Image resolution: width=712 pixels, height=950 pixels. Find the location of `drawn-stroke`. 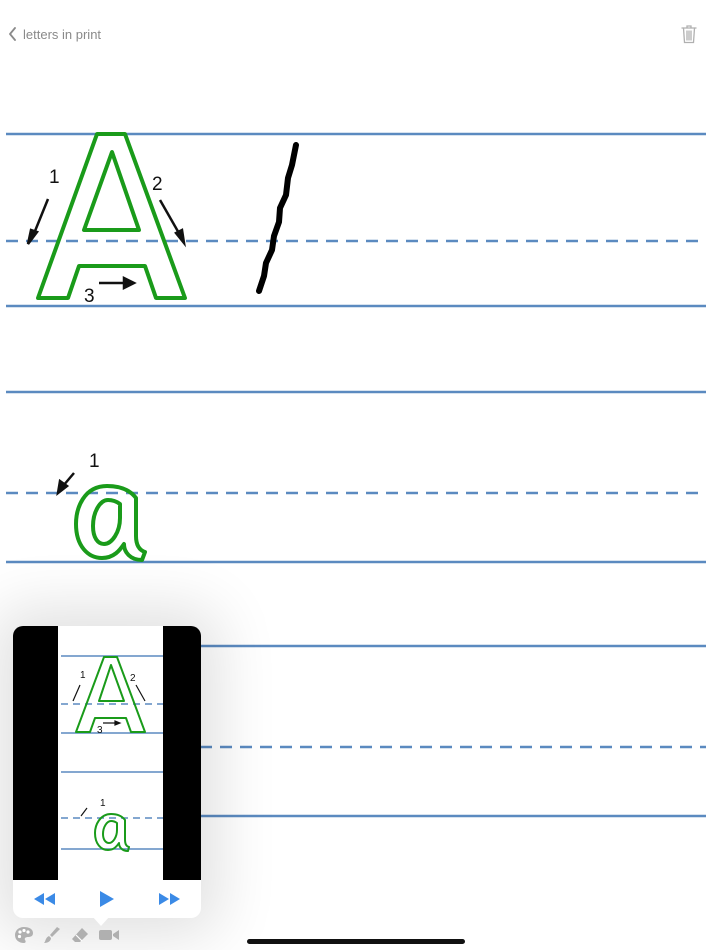

drawn-stroke is located at coordinates (277, 218).